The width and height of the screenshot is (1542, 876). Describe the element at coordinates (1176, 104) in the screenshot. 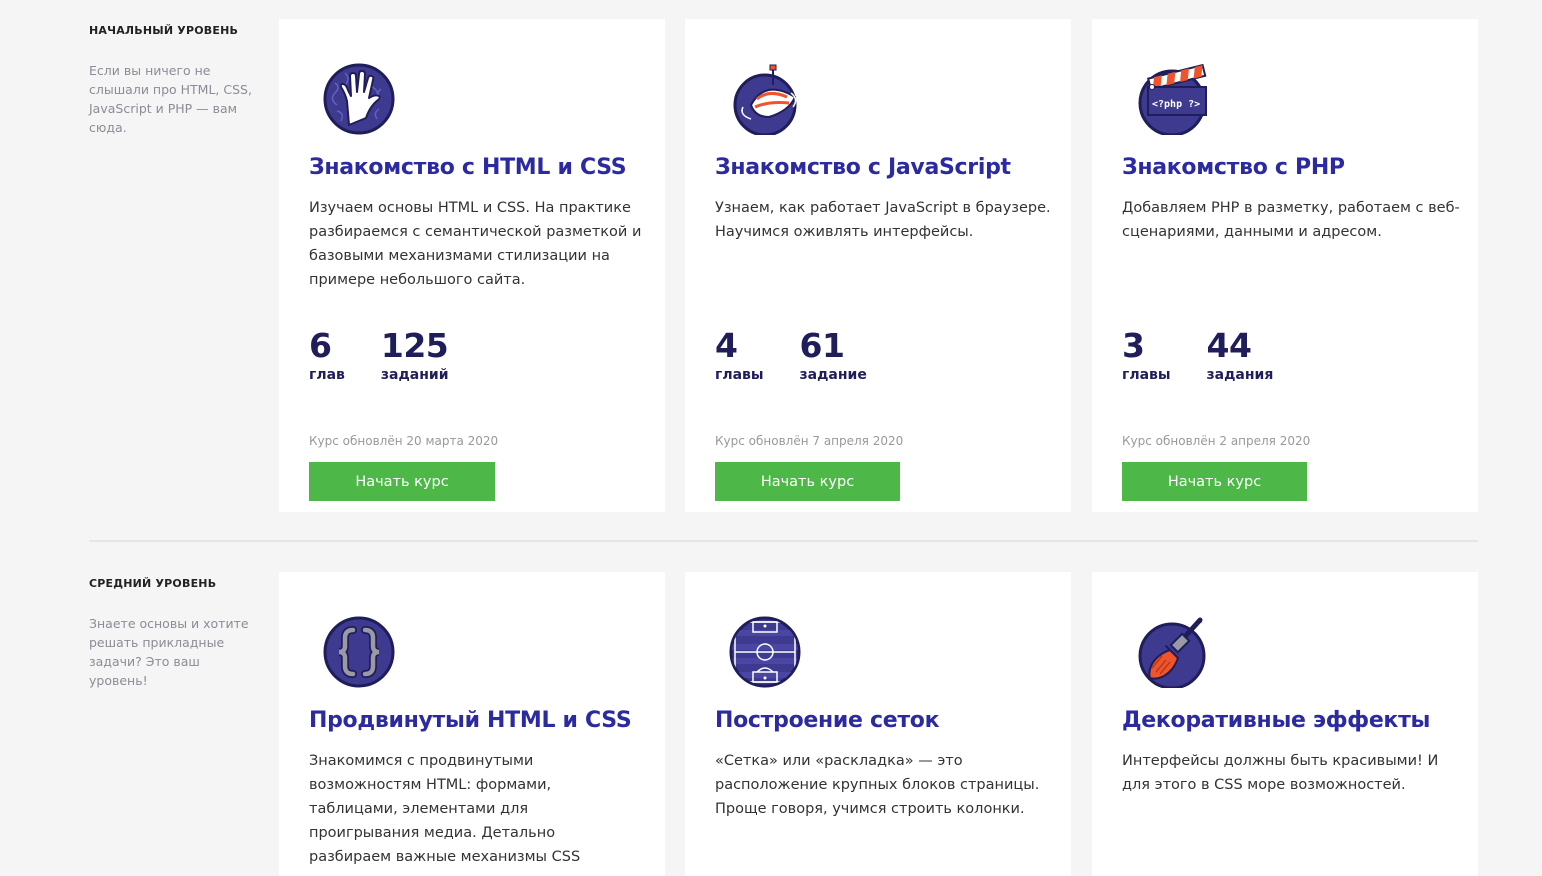

I see `svg-text: <?php ?>` at that location.